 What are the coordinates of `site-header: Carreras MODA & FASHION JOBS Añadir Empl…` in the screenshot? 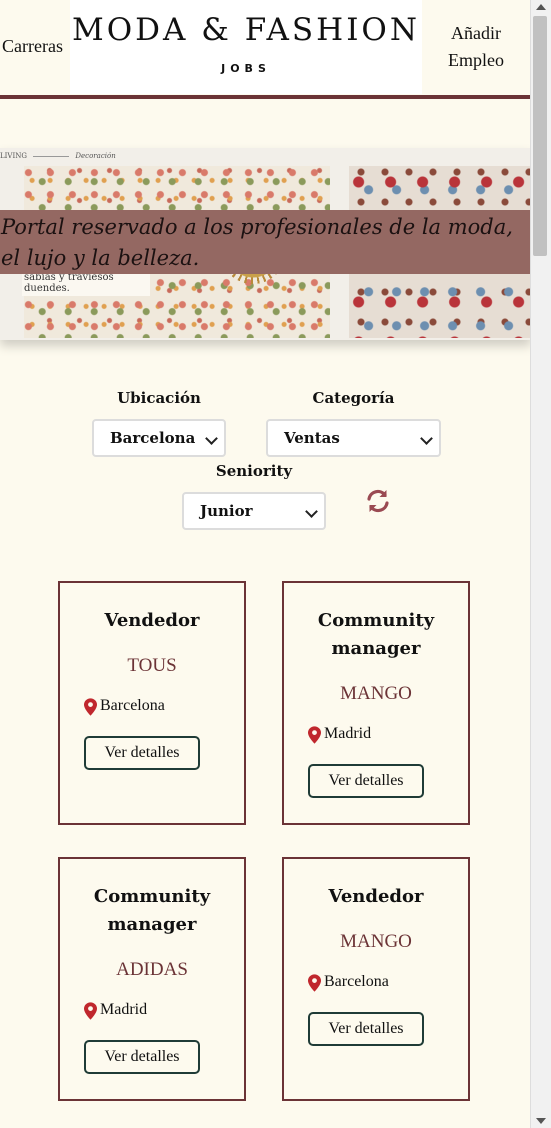 It's located at (265, 48).